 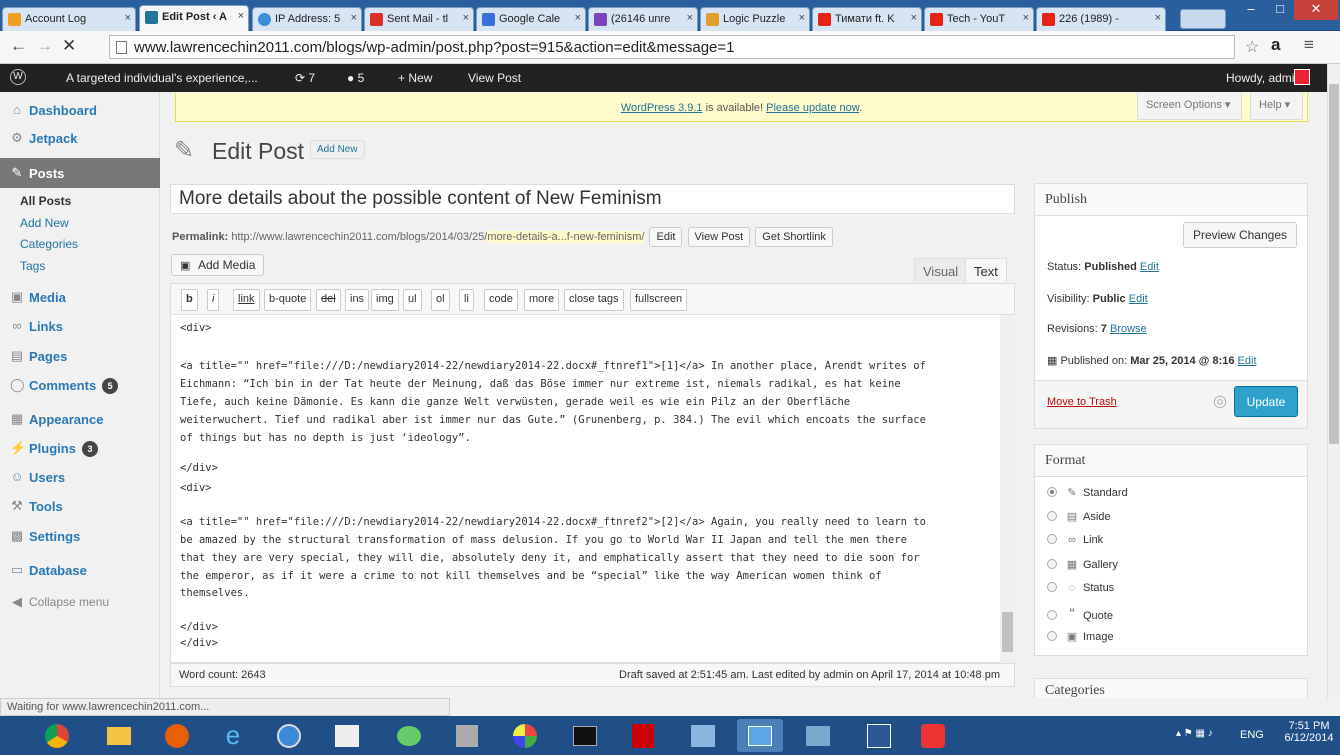 I want to click on wordpress-logo-icon: W, so click(x=18, y=77).